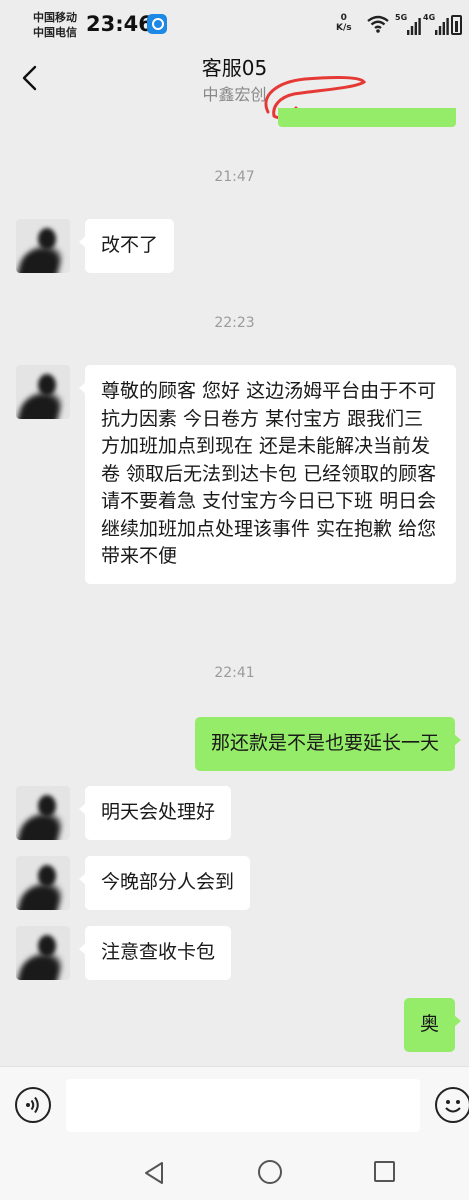 The image size is (469, 1200). Describe the element at coordinates (119, 24) in the screenshot. I see `status-time: 23:46` at that location.